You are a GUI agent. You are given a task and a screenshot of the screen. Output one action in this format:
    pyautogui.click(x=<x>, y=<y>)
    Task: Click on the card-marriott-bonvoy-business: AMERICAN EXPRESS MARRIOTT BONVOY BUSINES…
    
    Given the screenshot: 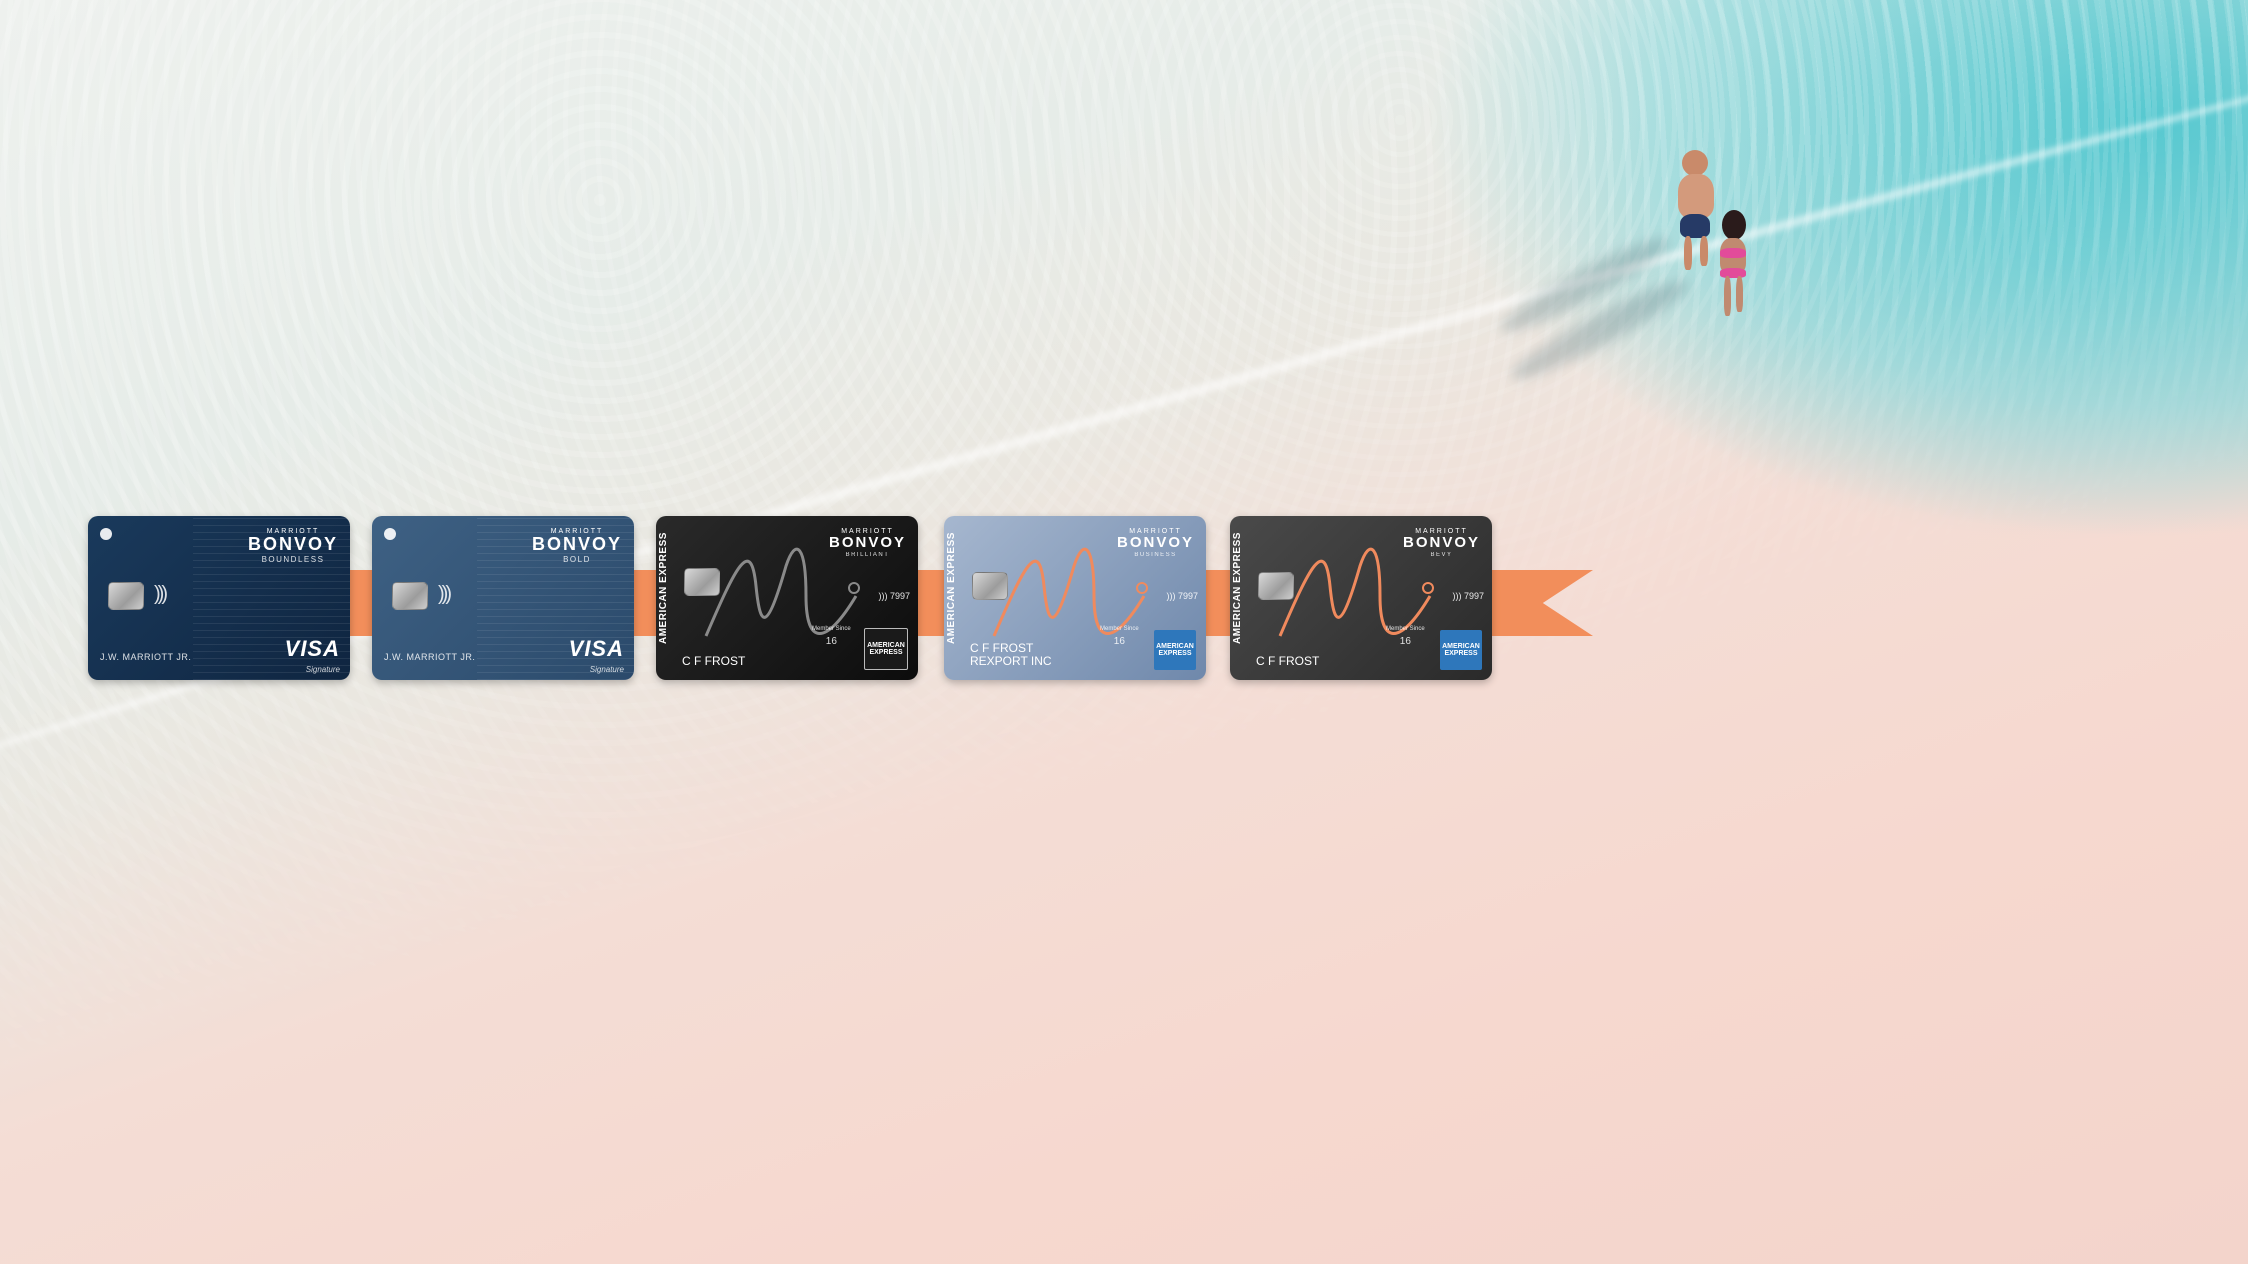 What is the action you would take?
    pyautogui.click(x=1075, y=598)
    